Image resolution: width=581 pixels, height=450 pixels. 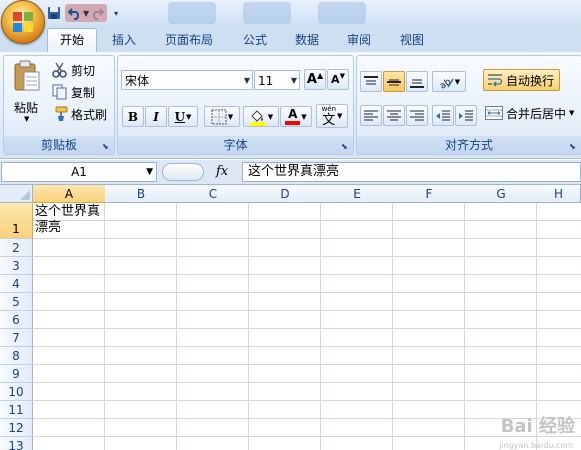 What do you see at coordinates (559, 194) in the screenshot?
I see `column-header-h: H` at bounding box center [559, 194].